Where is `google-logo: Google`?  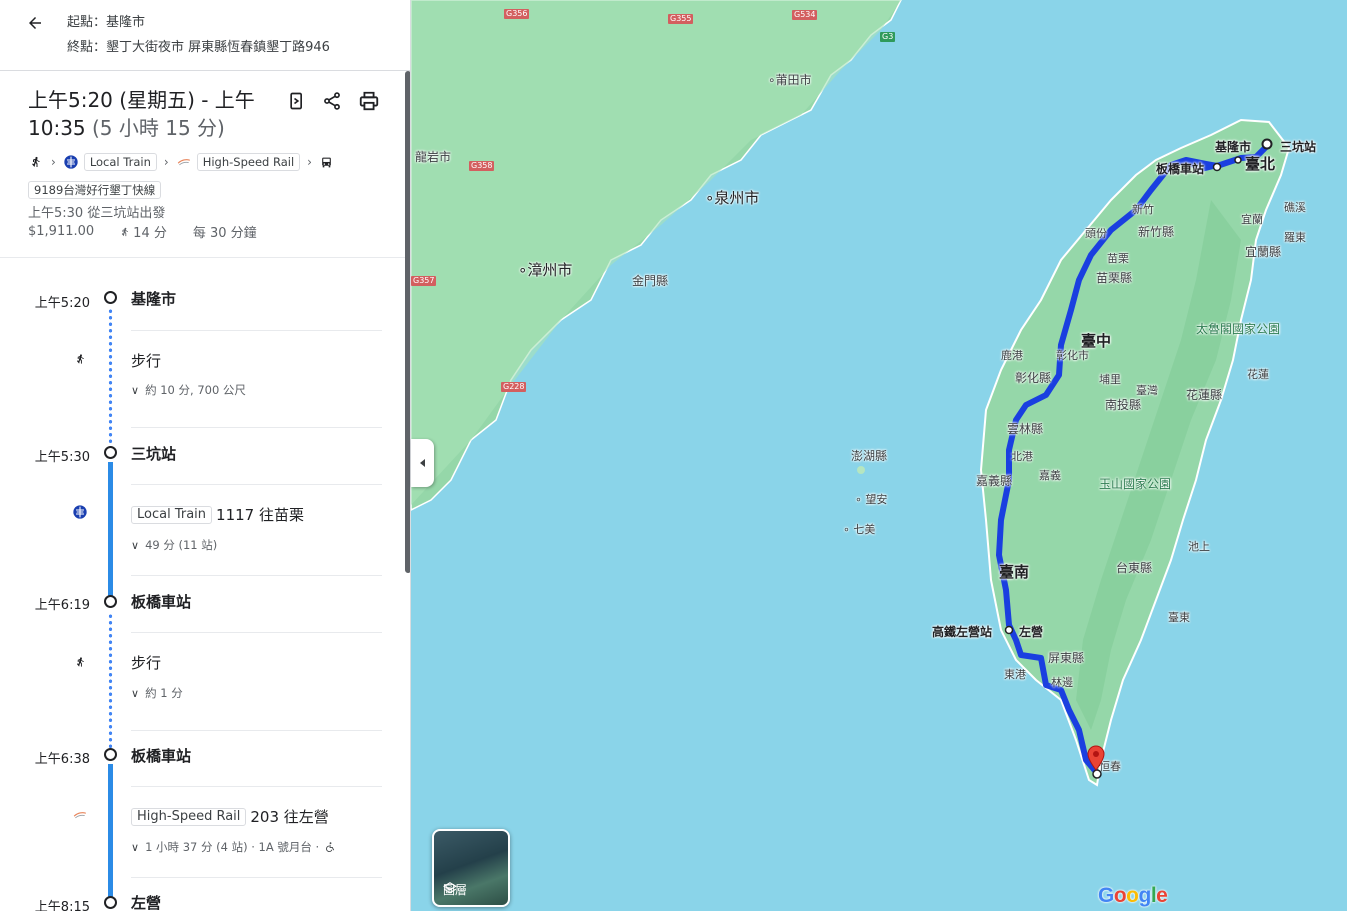 google-logo: Google is located at coordinates (1133, 895).